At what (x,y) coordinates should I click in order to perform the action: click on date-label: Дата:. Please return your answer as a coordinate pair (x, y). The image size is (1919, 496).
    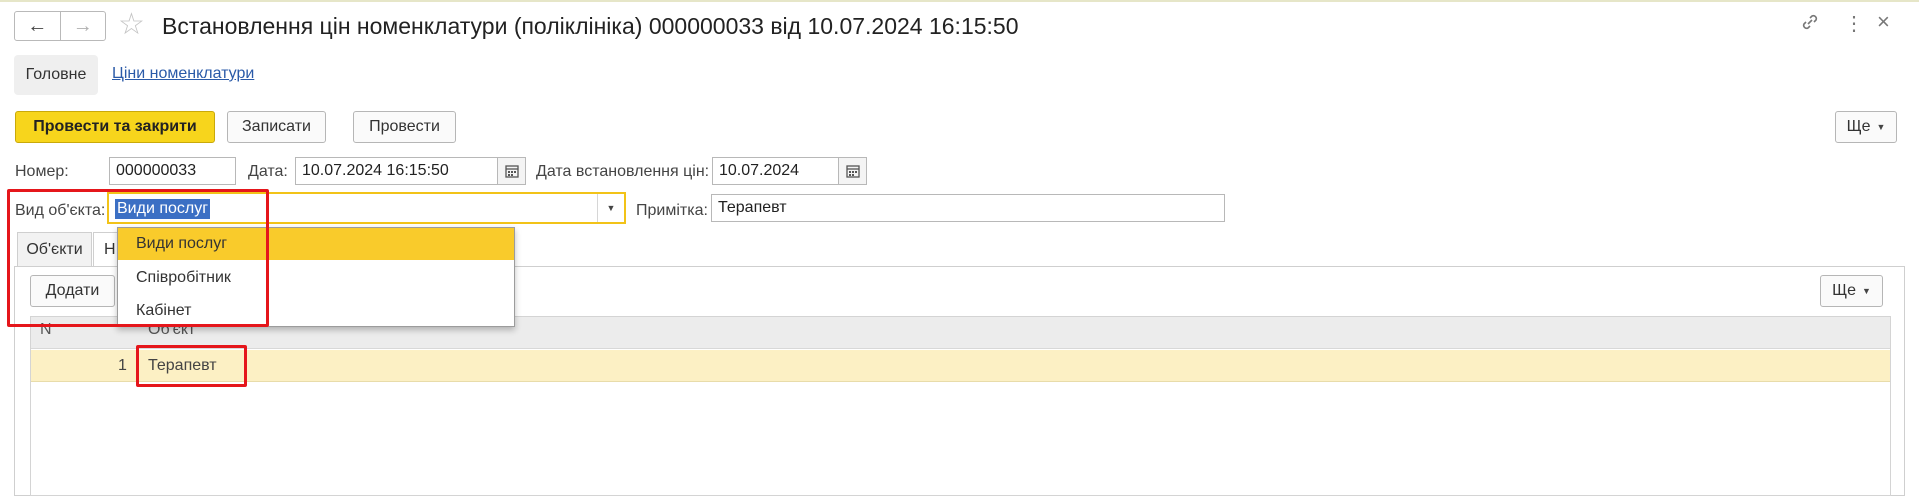
    Looking at the image, I should click on (268, 171).